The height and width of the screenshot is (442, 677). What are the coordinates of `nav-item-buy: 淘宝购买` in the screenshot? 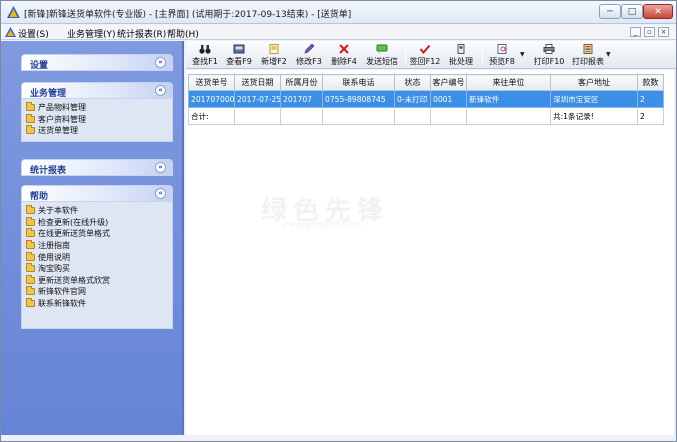 It's located at (99, 269).